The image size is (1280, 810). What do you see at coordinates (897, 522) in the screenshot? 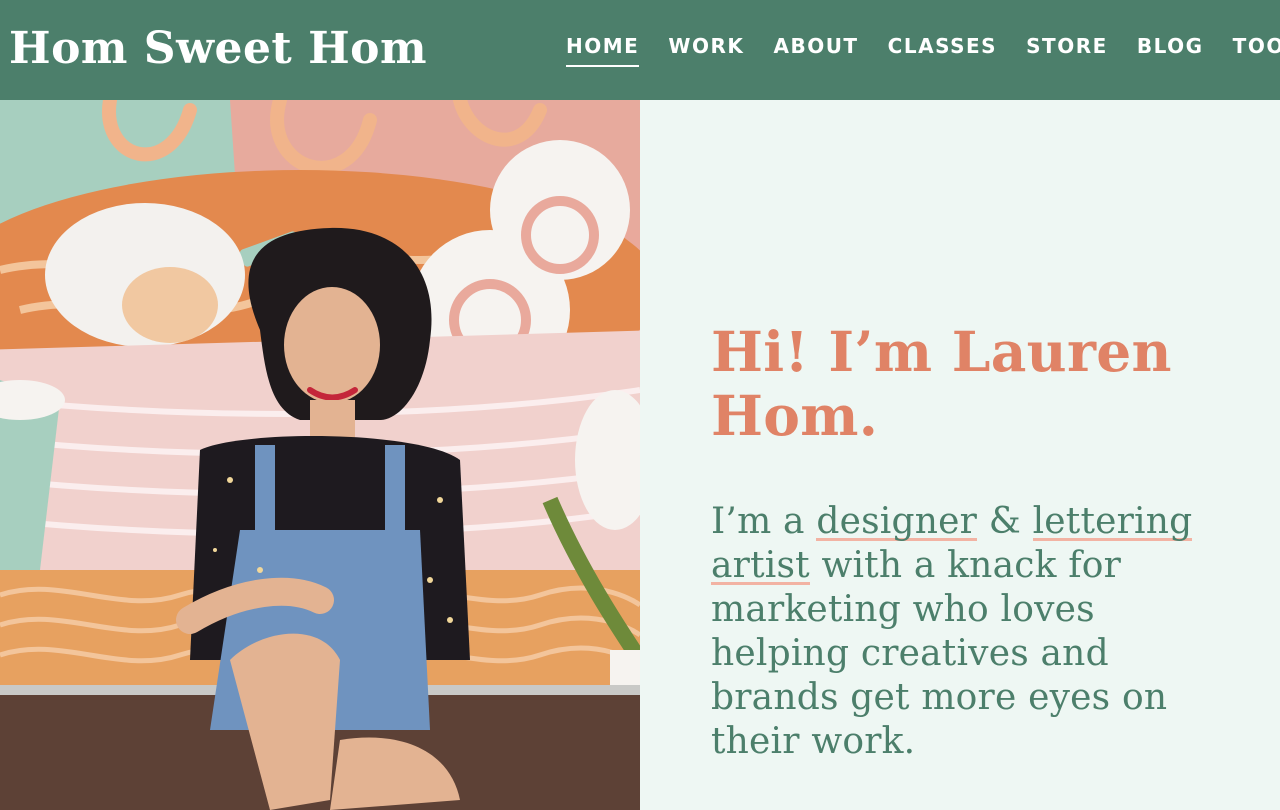
I see `designer-link: designer` at bounding box center [897, 522].